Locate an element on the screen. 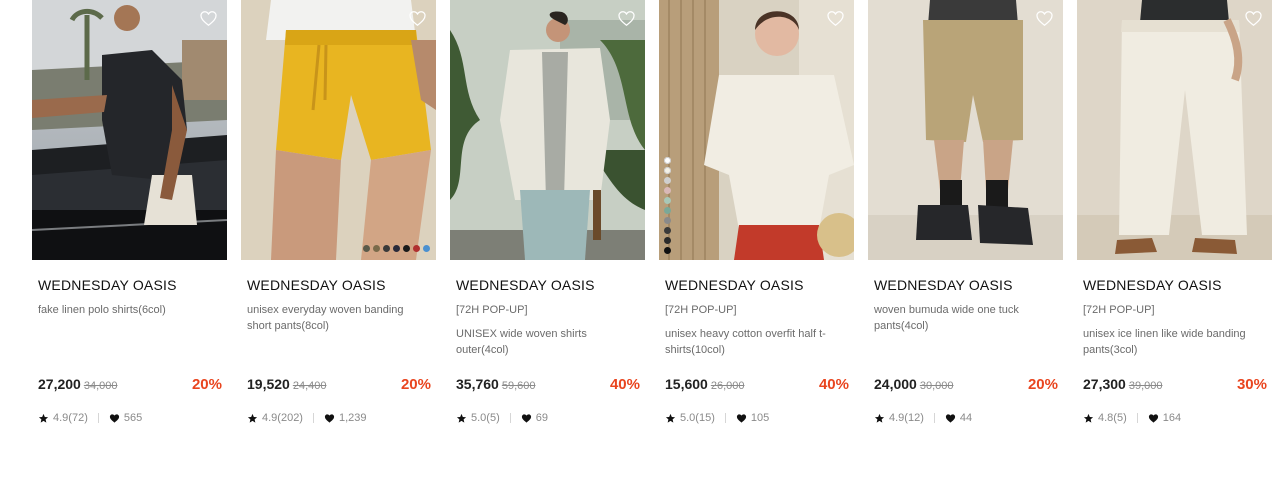 This screenshot has width=1283, height=497. review-meta: 4.8(5) 164 is located at coordinates (1132, 418).